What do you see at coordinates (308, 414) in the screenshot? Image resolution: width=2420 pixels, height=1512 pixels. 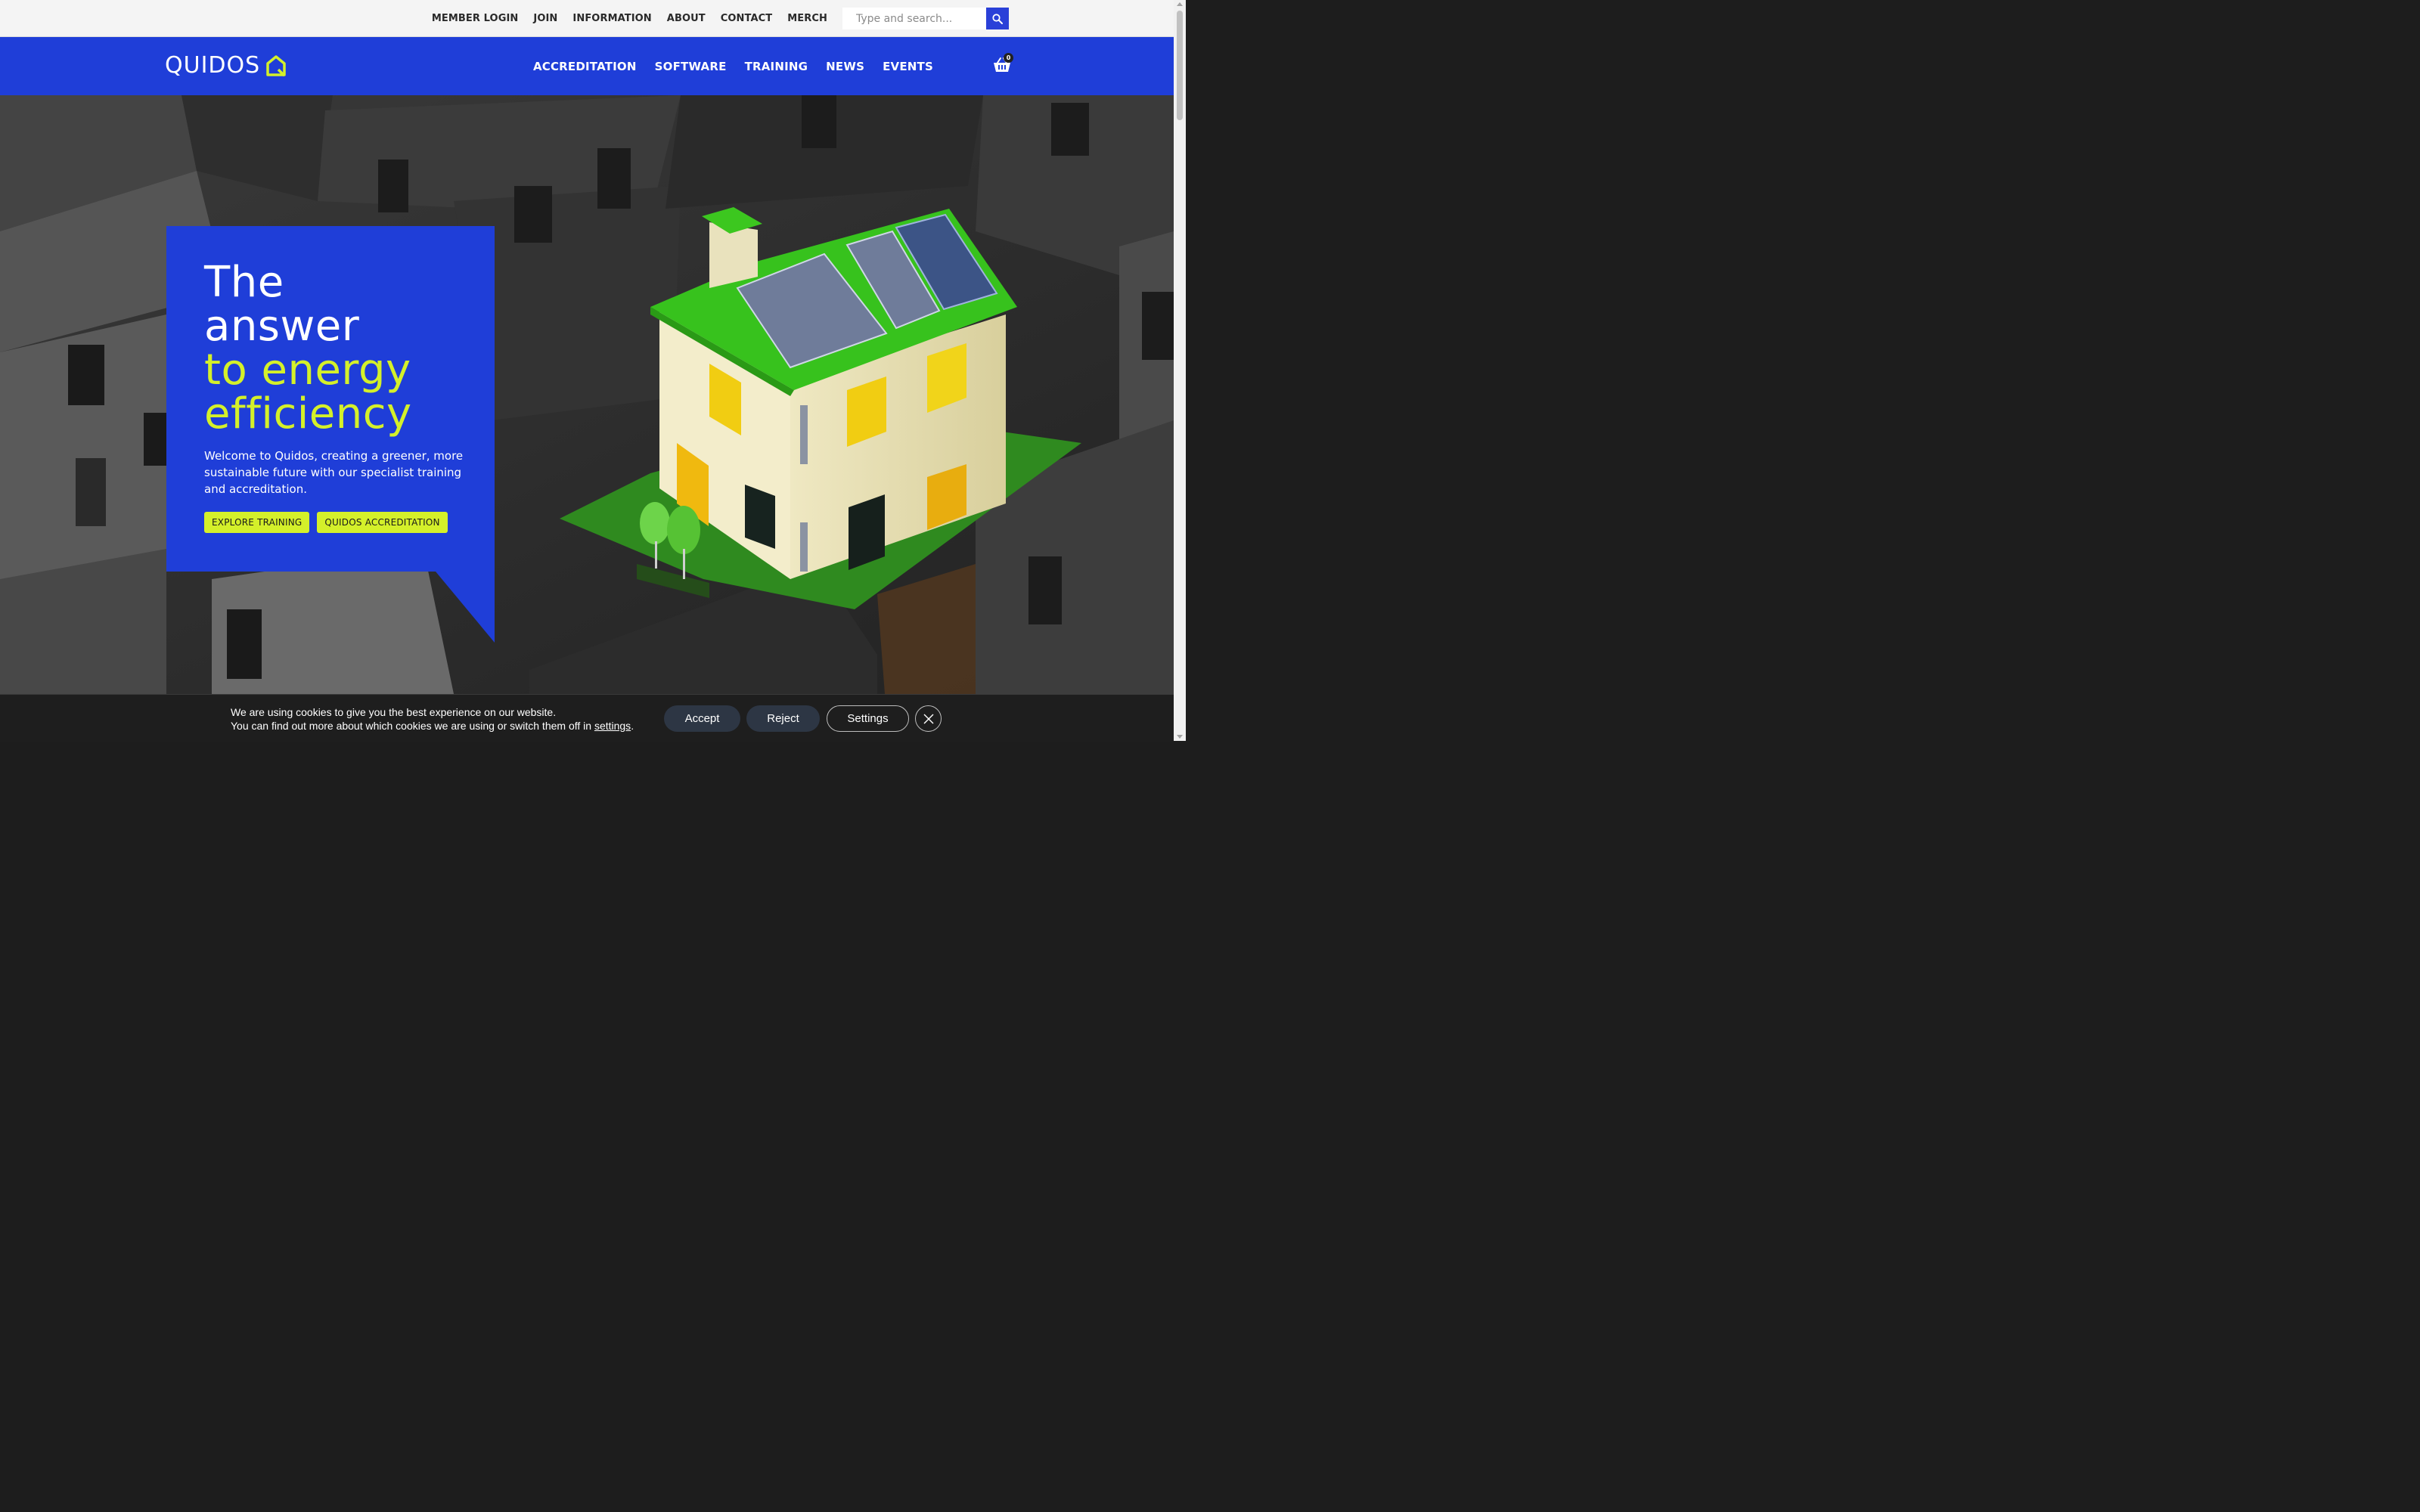 I see `headline-line-4: efficiency` at bounding box center [308, 414].